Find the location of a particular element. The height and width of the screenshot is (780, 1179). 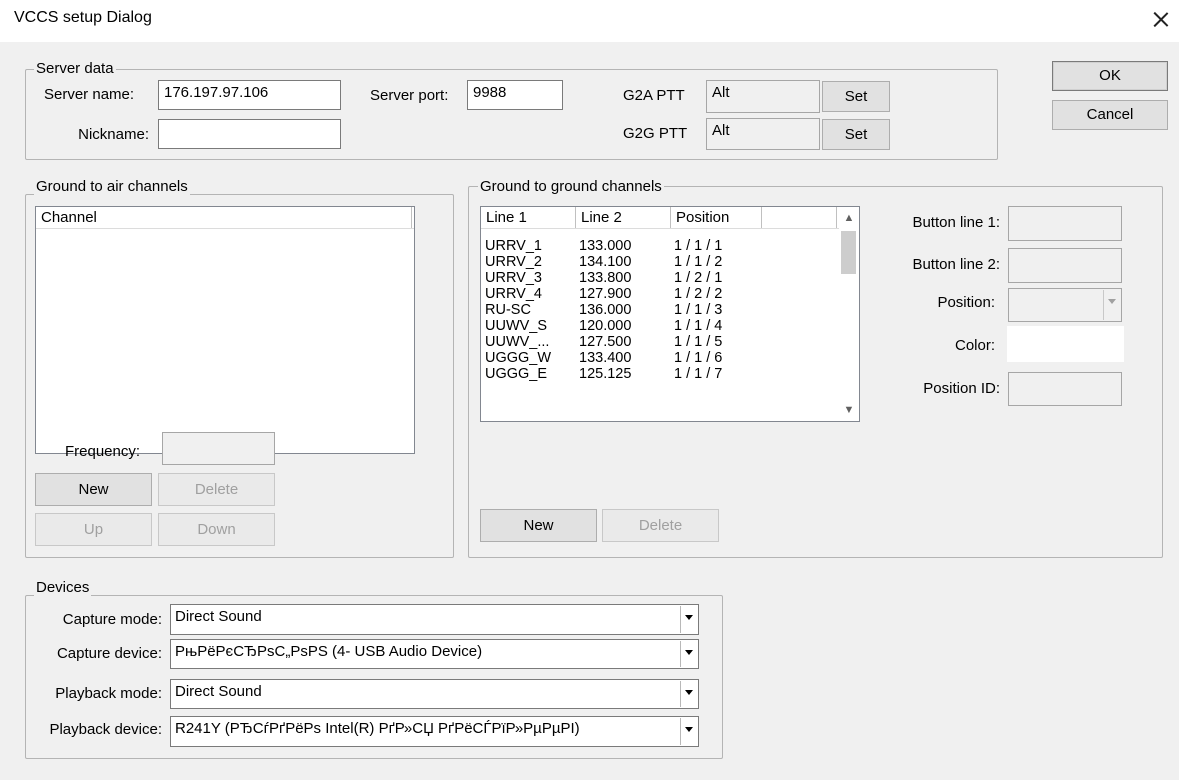

playback-mode-select: Direct Sound is located at coordinates (434, 694).